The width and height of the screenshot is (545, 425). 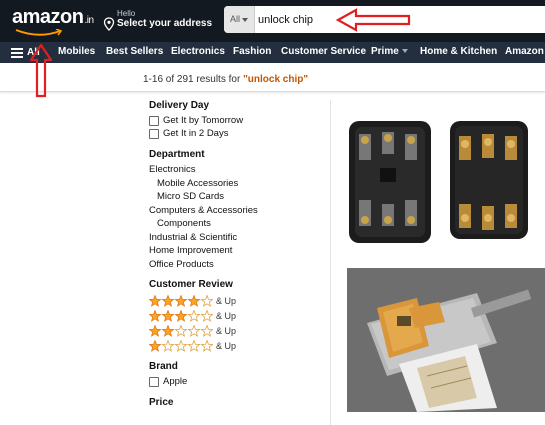 I want to click on nav-item-best-sellers: Best Sellers, so click(x=134, y=51).